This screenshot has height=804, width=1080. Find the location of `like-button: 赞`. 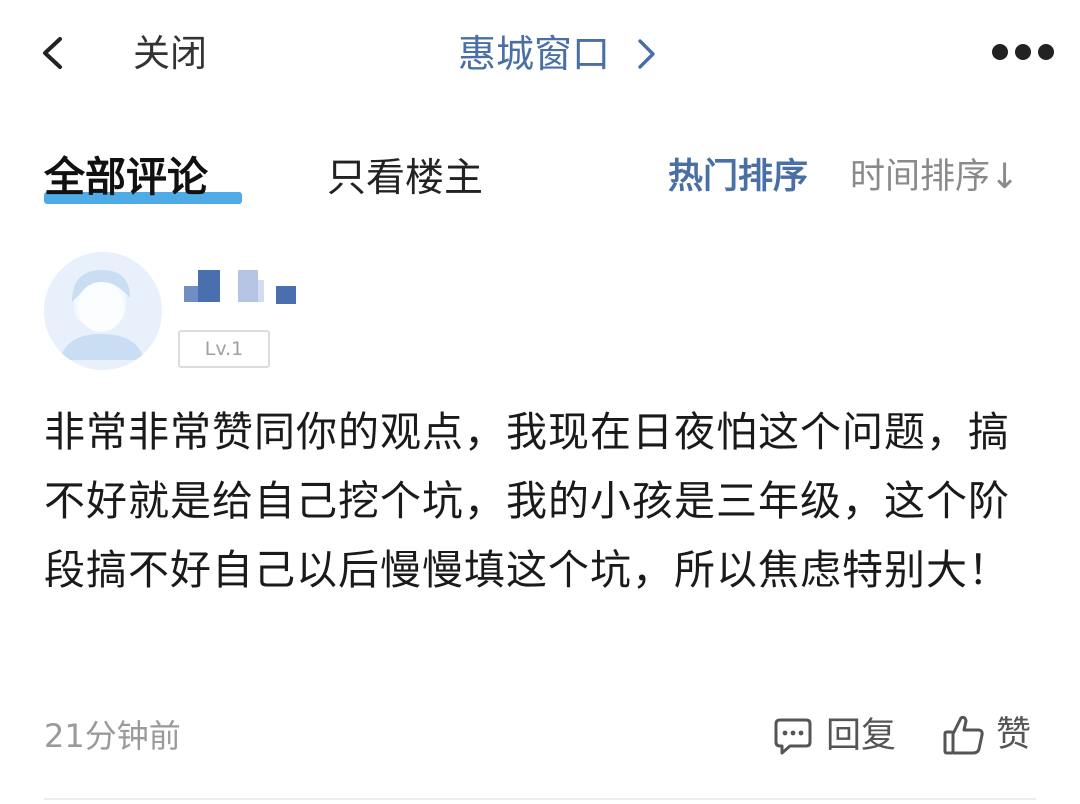

like-button: 赞 is located at coordinates (986, 735).